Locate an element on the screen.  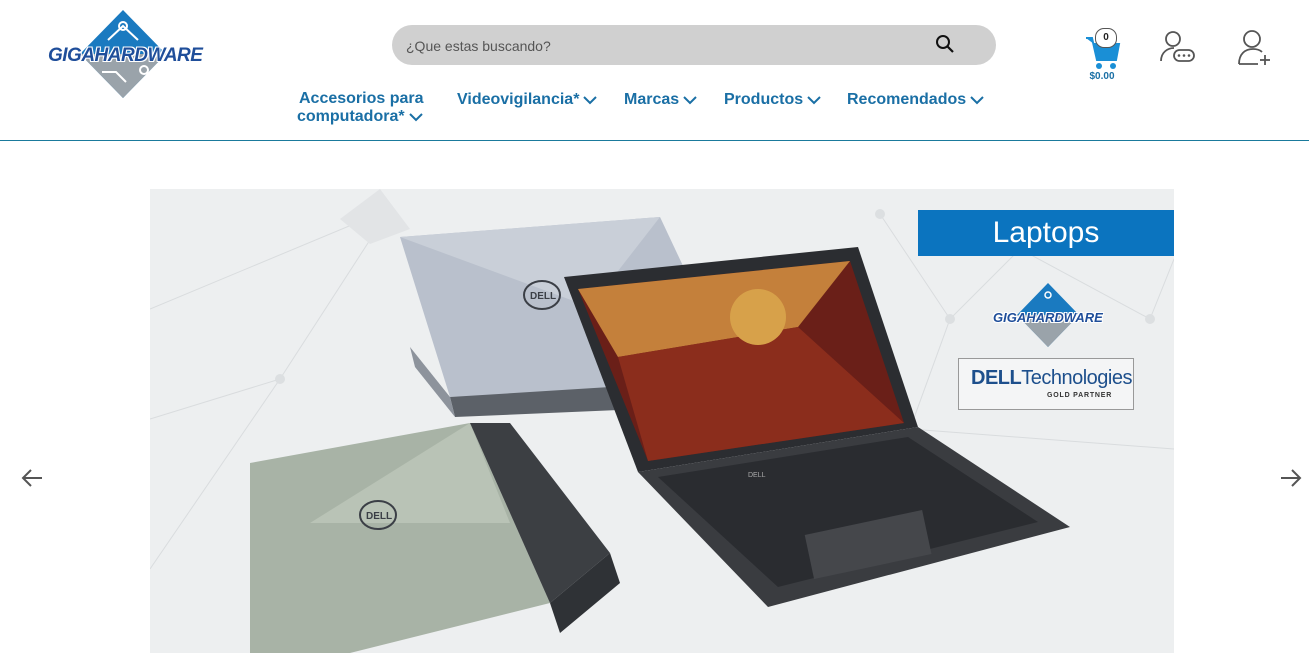
partner-brand: DELL is located at coordinates (996, 378).